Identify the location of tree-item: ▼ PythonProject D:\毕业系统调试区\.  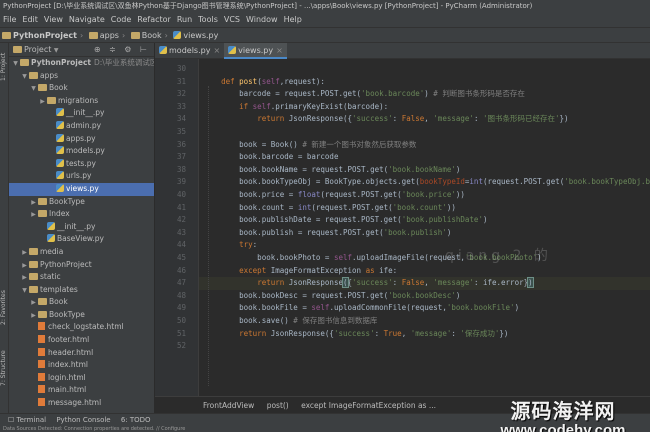
(81, 63).